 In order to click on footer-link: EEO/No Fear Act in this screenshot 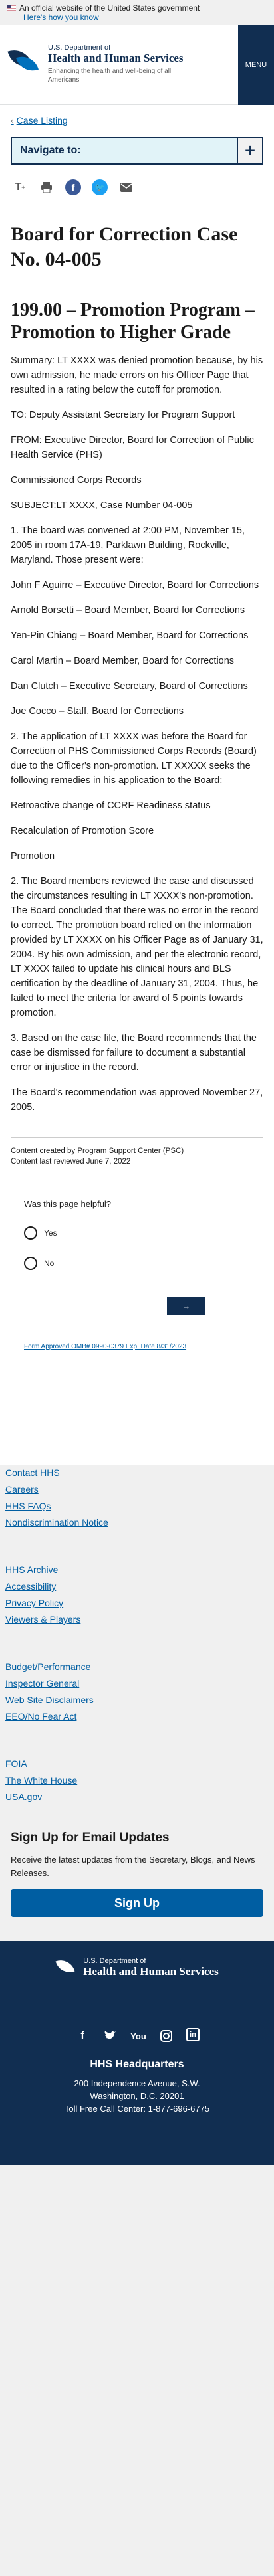, I will do `click(137, 1716)`.